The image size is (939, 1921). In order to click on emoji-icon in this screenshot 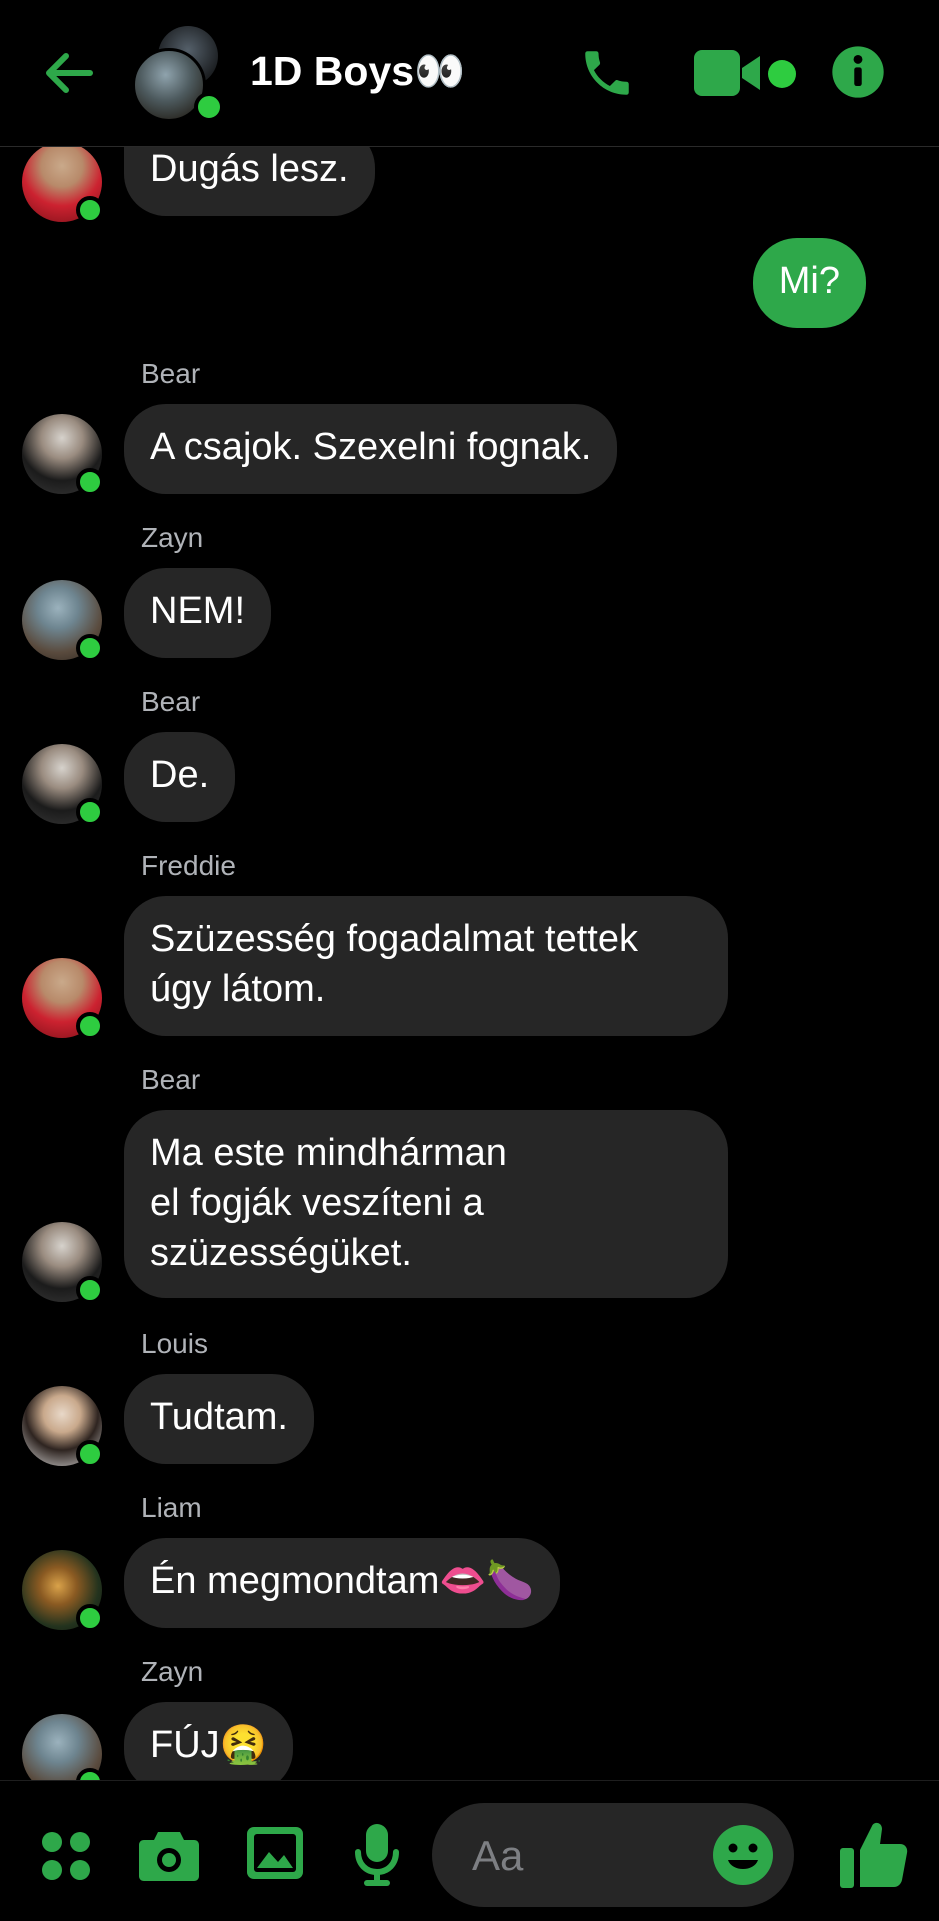, I will do `click(743, 1855)`.